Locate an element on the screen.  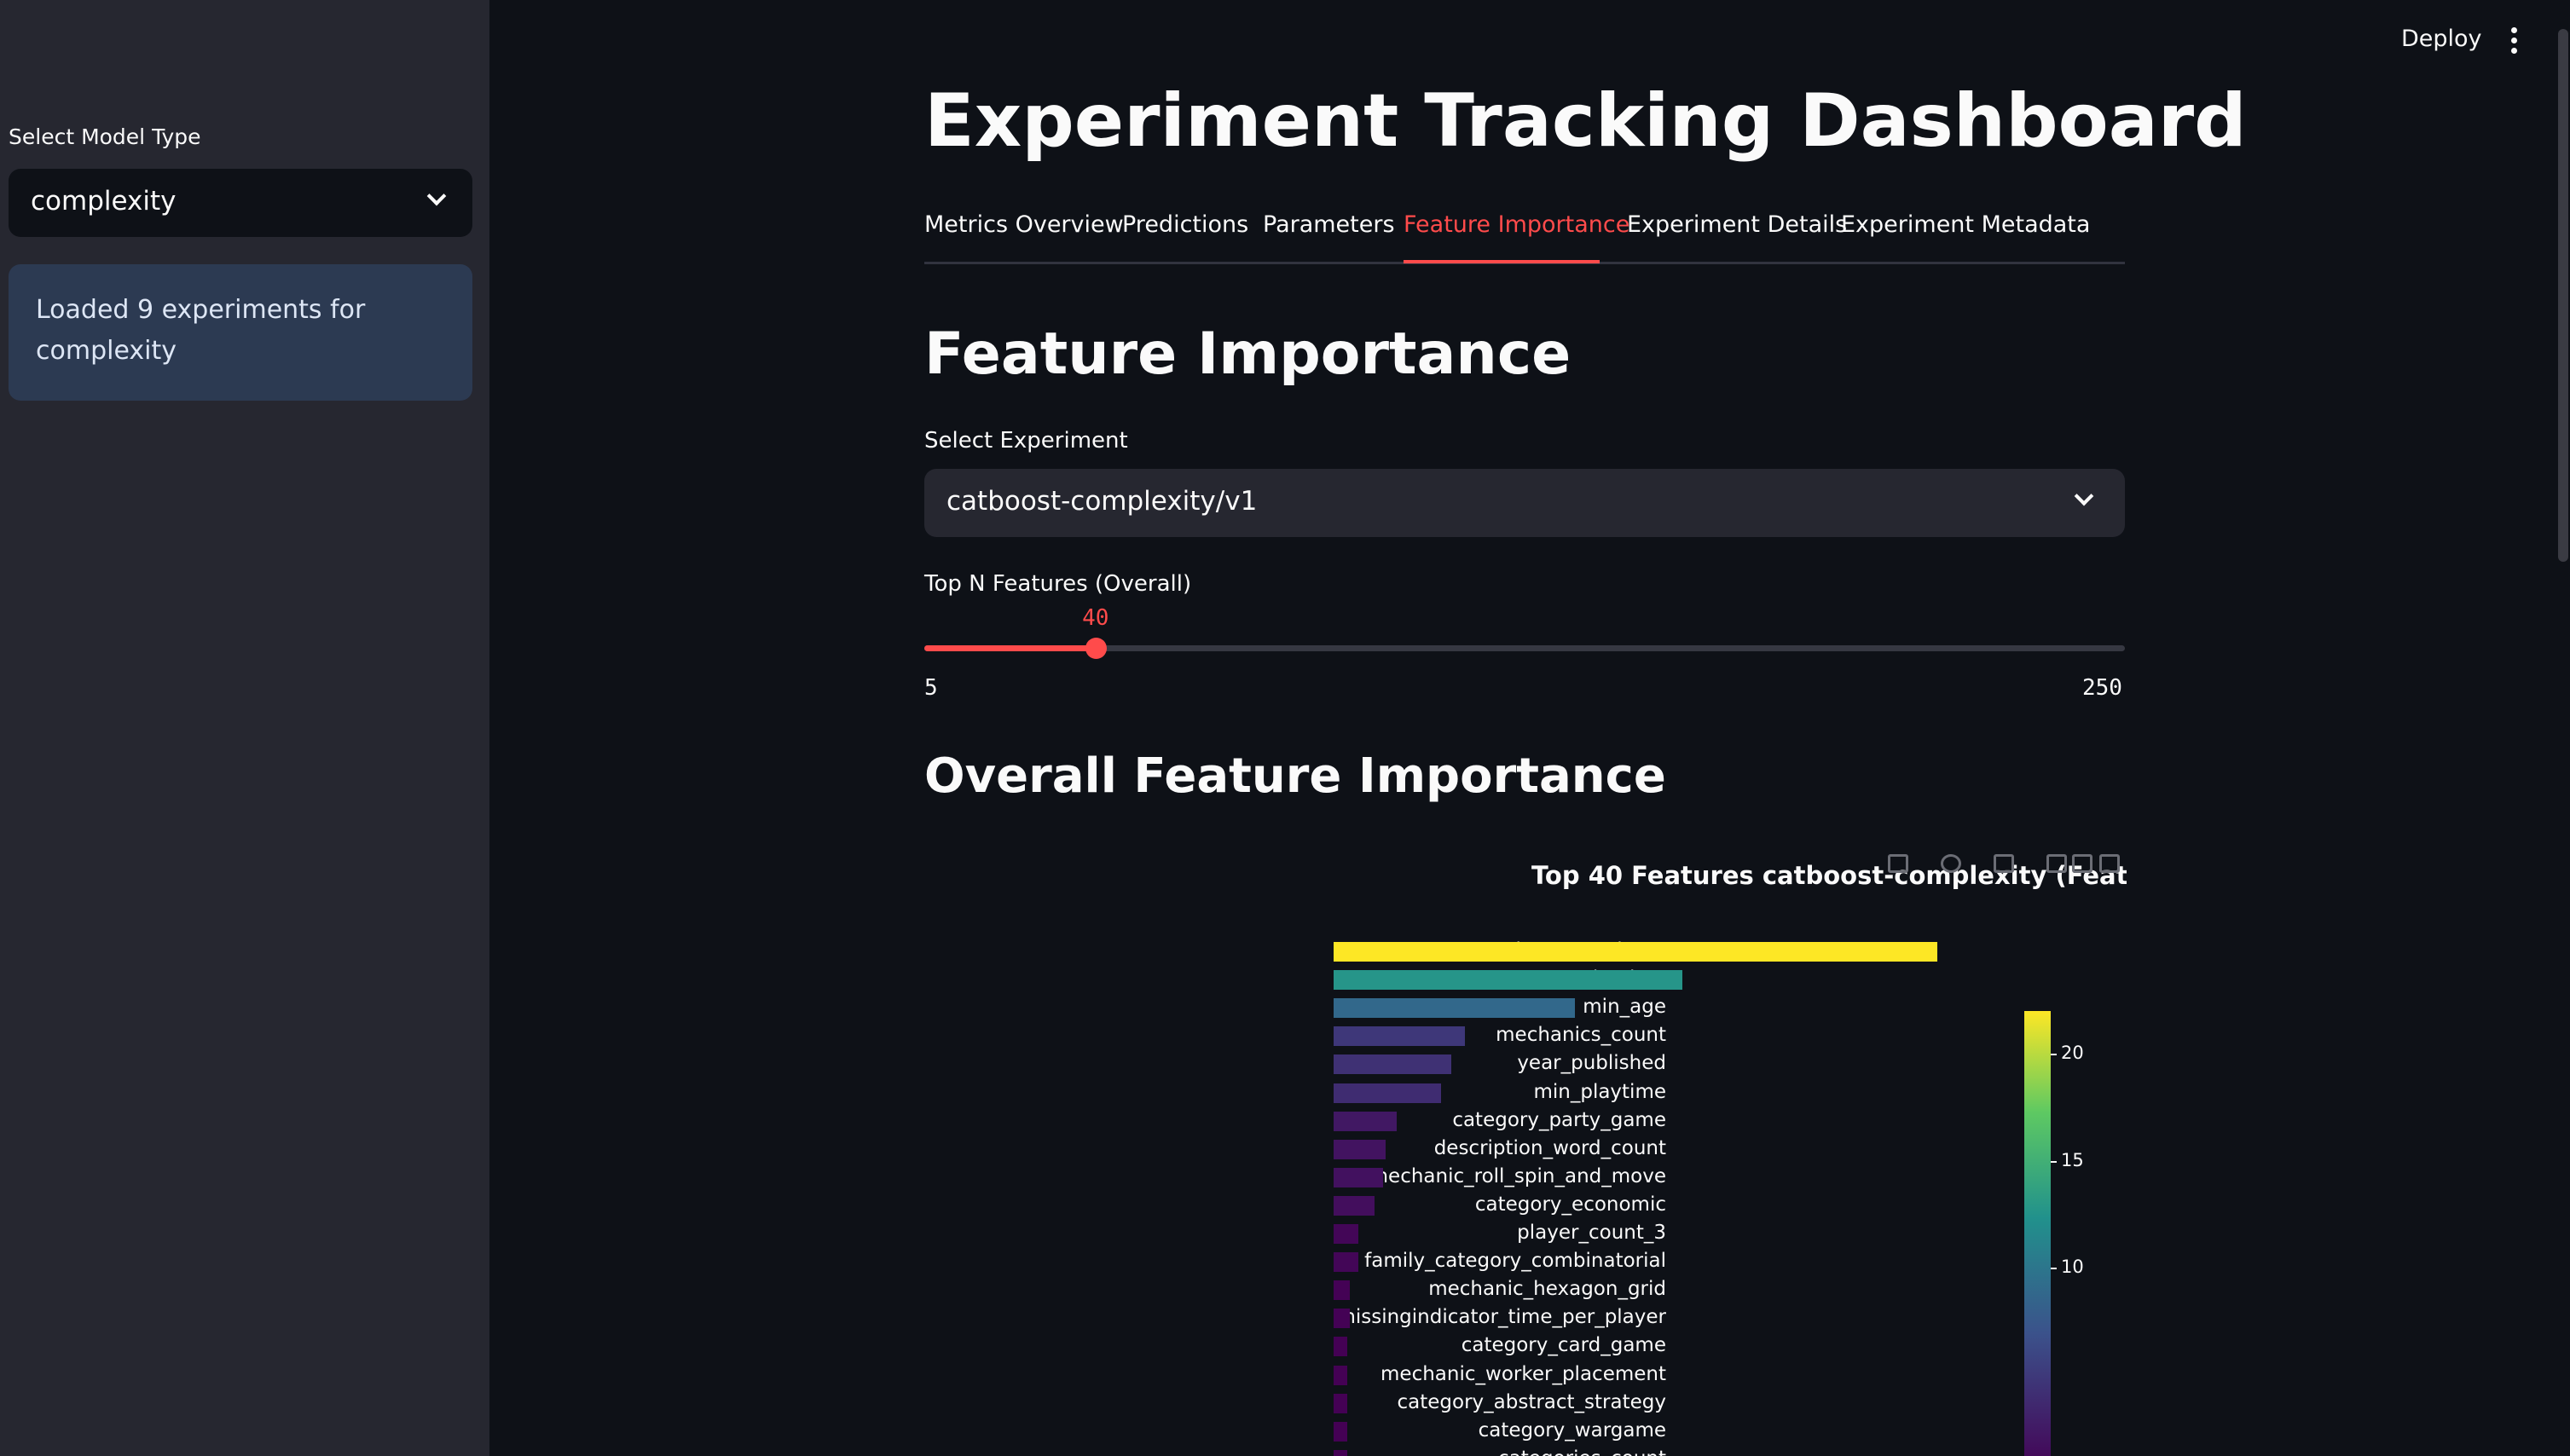
deploy-button: Deploy is located at coordinates (2441, 39).